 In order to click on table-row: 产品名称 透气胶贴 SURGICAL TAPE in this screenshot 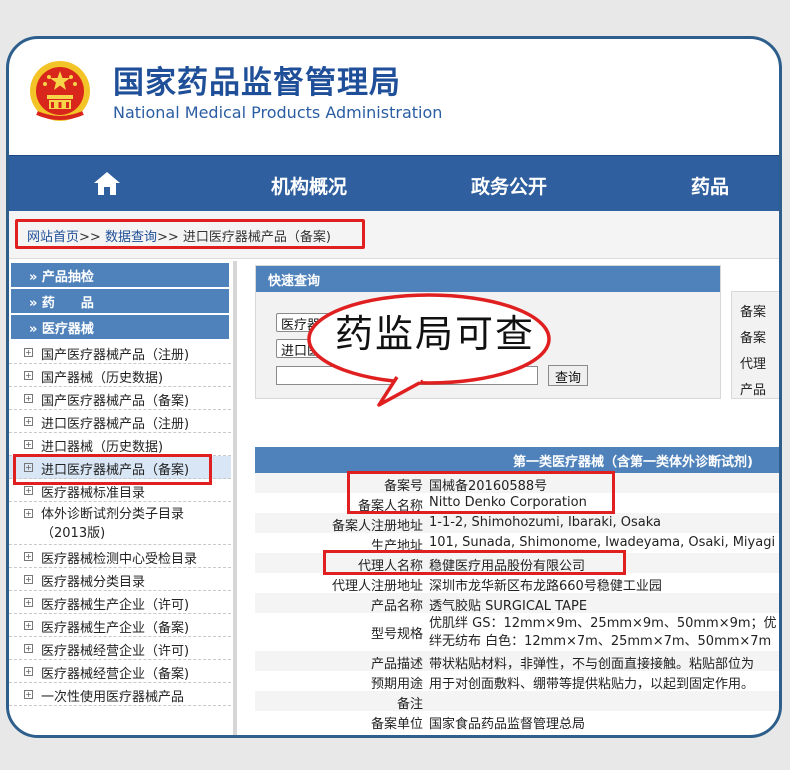, I will do `click(517, 603)`.